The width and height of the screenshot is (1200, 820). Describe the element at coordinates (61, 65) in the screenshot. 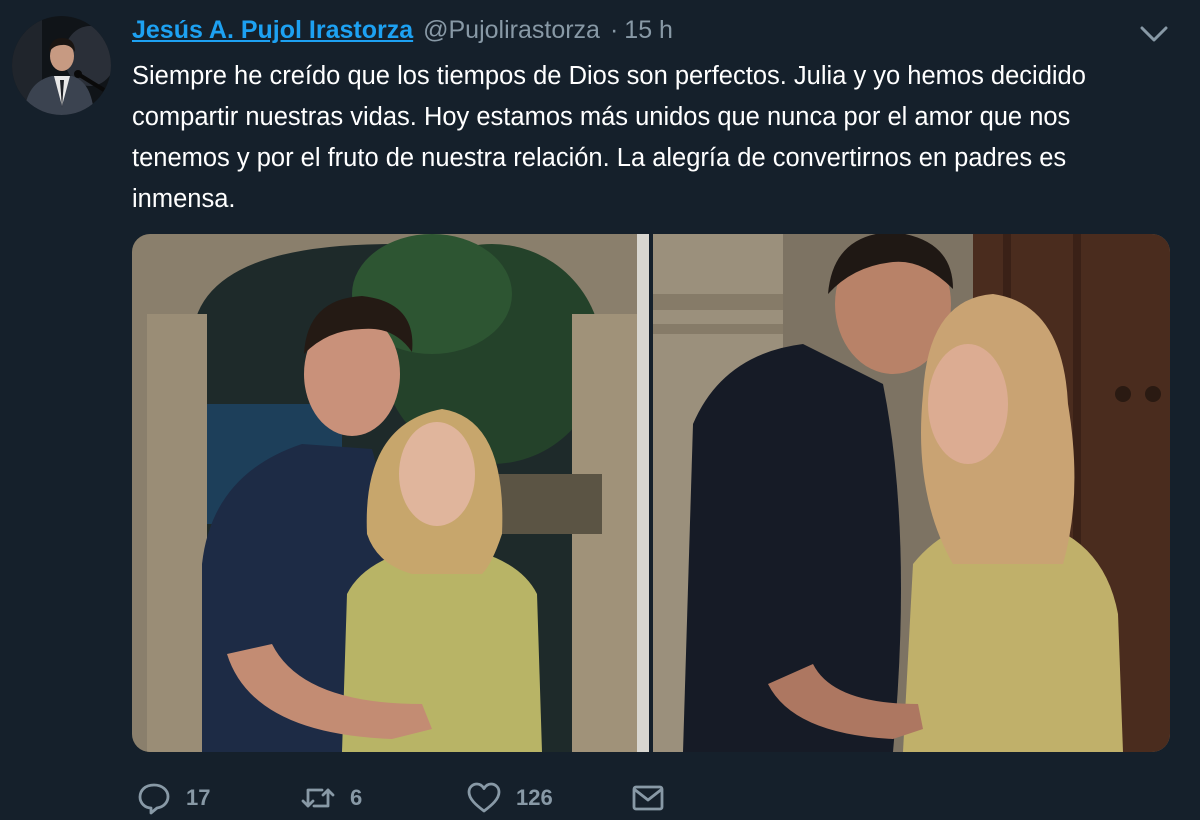

I see `avatar` at that location.